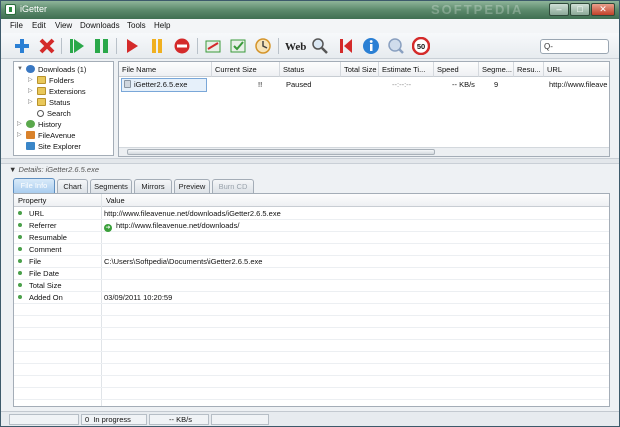 This screenshot has height=427, width=620. I want to click on stop-icon, so click(182, 46).